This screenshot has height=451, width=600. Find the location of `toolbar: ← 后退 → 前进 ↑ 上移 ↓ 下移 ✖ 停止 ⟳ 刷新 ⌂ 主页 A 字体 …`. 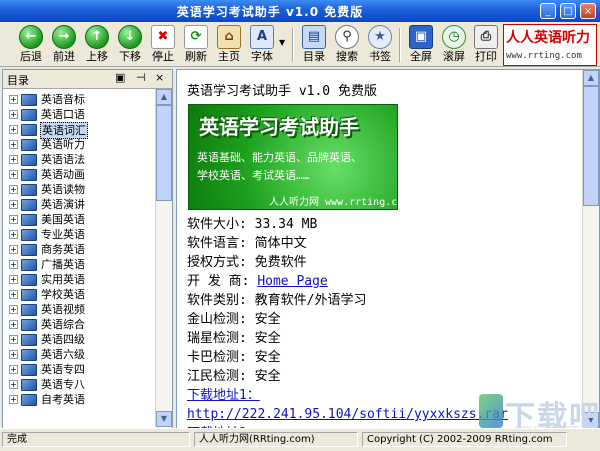

toolbar: ← 后退 → 前进 ↑ 上移 ↓ 下移 ✖ 停止 ⟳ 刷新 ⌂ 主页 A 字体 … is located at coordinates (300, 44).